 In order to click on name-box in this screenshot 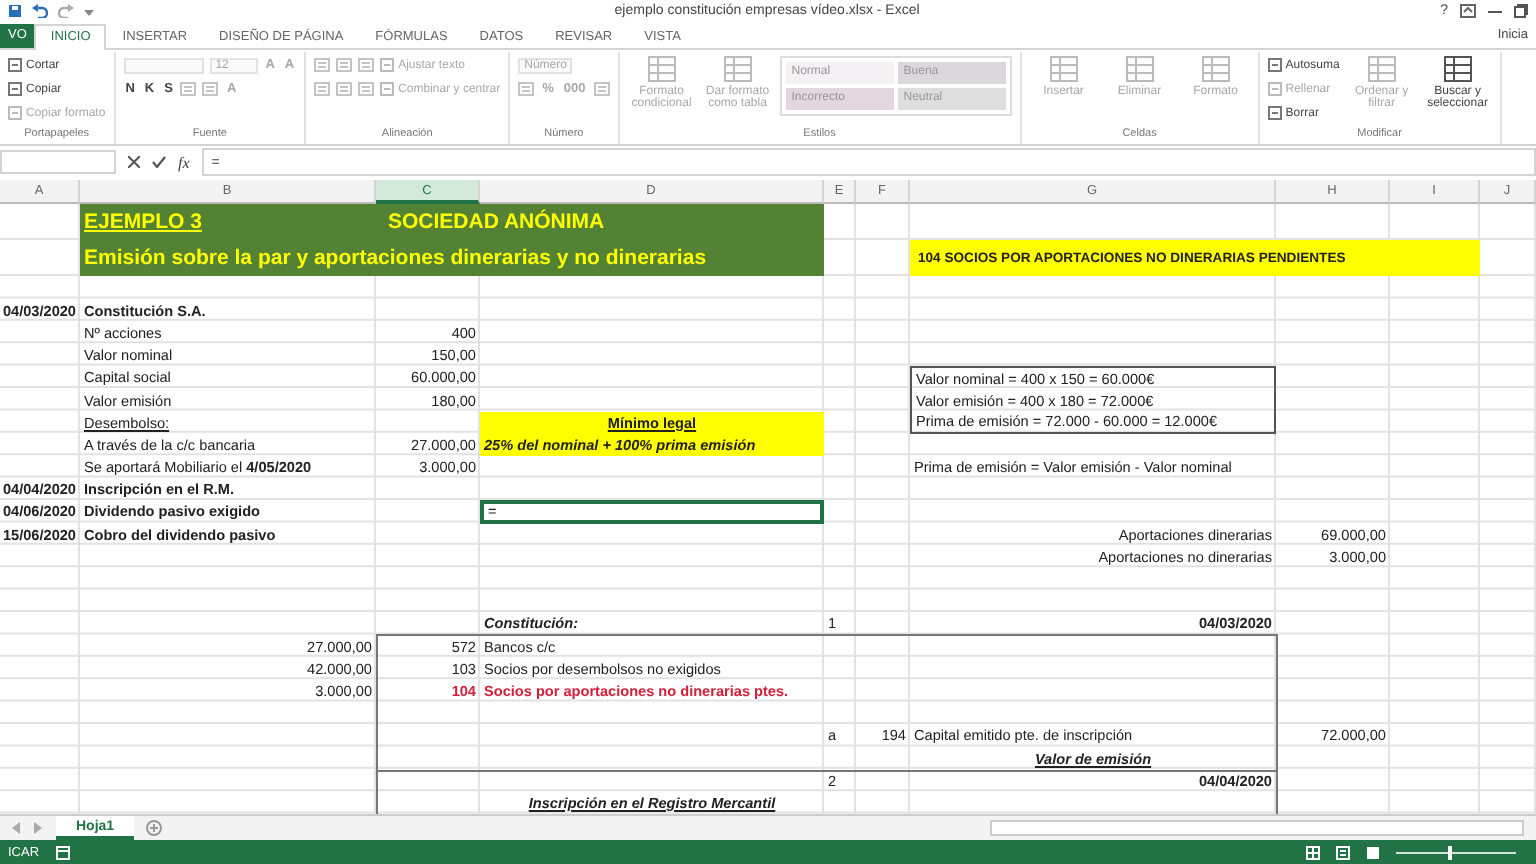, I will do `click(58, 162)`.